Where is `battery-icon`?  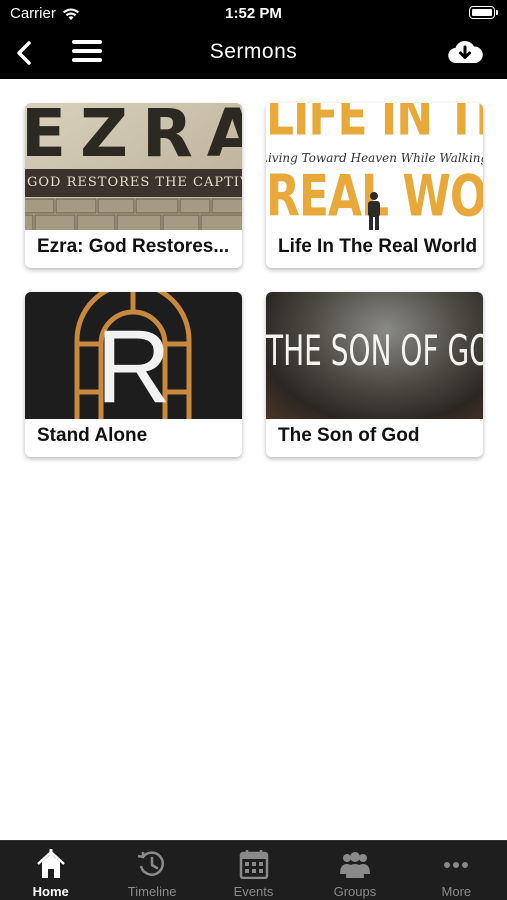
battery-icon is located at coordinates (483, 12).